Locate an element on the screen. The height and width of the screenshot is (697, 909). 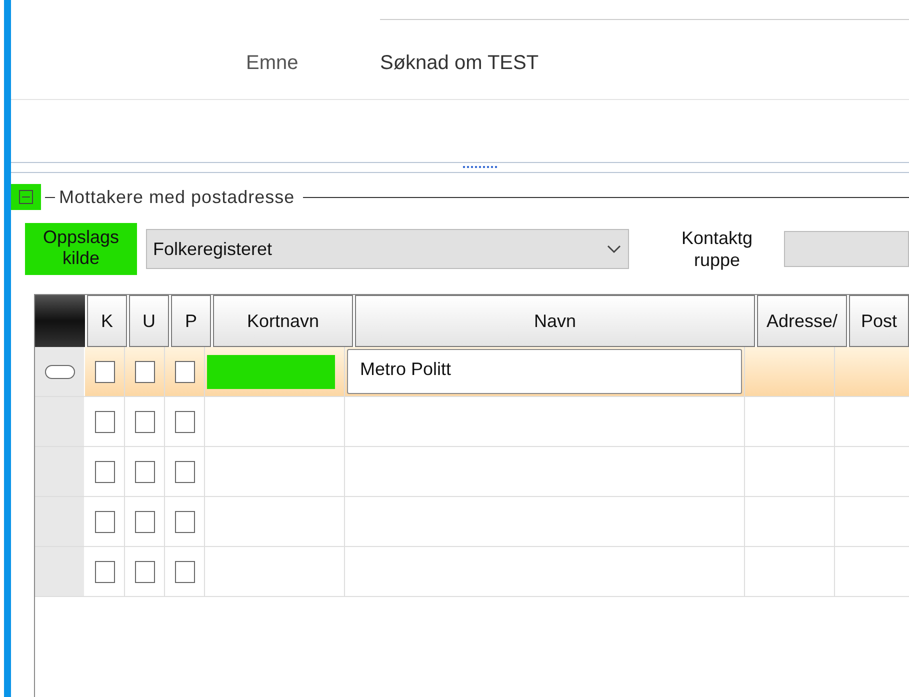
subject-value: Søknad om TEST is located at coordinates (459, 63).